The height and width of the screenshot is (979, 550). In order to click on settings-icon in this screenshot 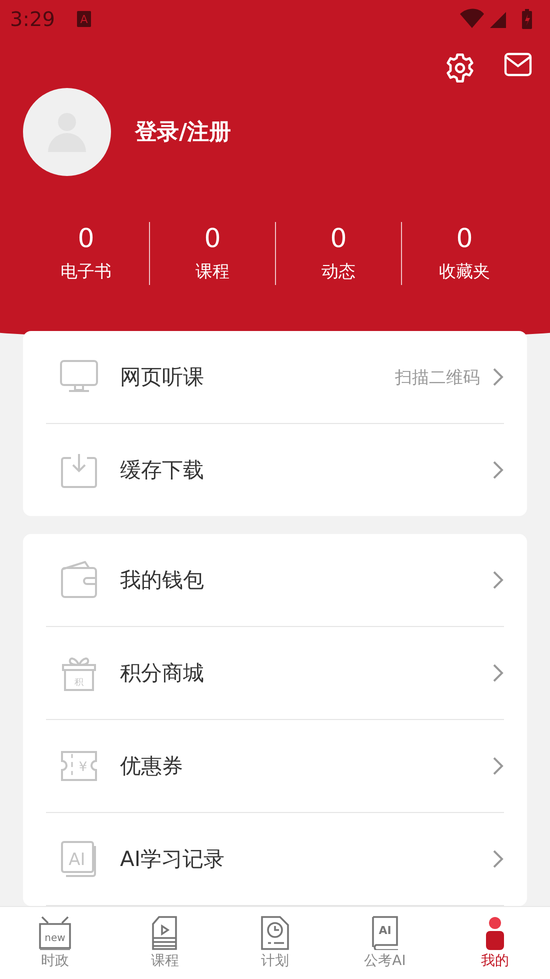, I will do `click(460, 68)`.